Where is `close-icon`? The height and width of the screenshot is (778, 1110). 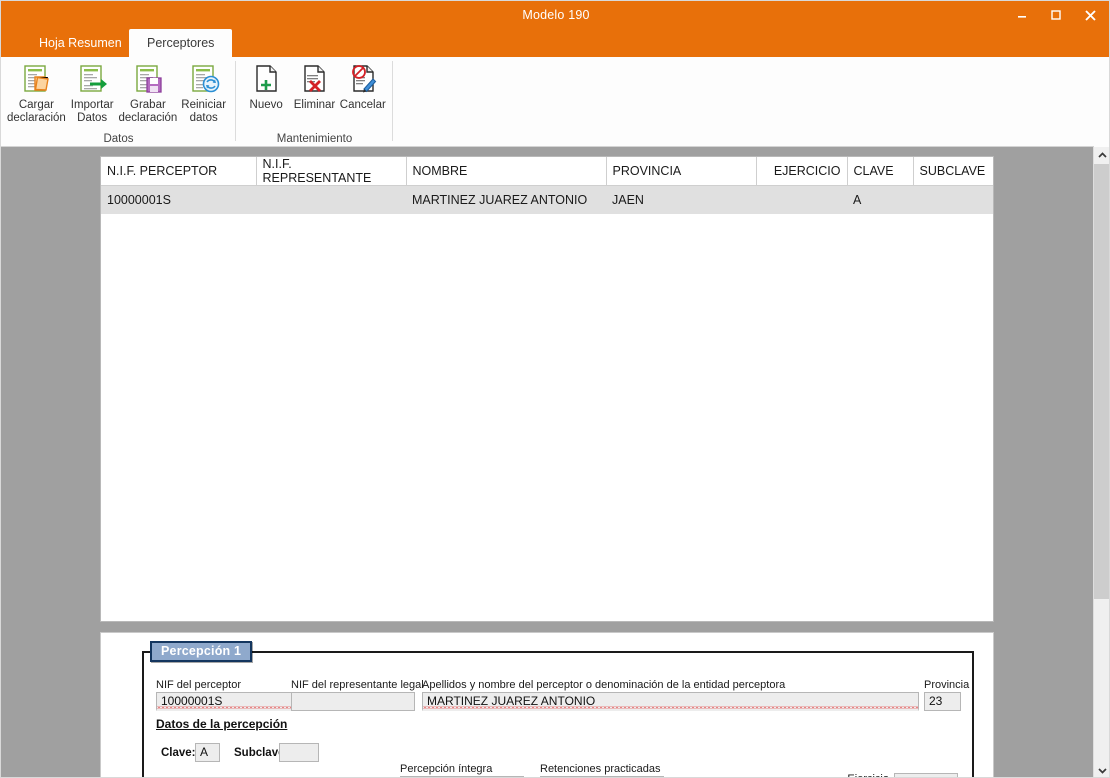 close-icon is located at coordinates (1090, 15).